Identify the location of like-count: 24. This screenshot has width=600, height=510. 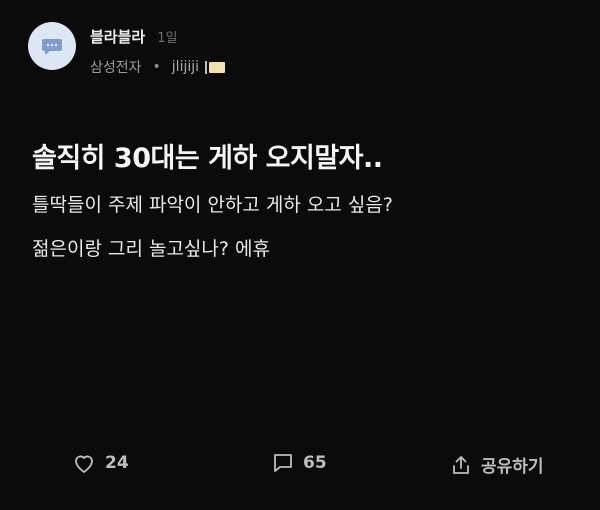
(117, 463).